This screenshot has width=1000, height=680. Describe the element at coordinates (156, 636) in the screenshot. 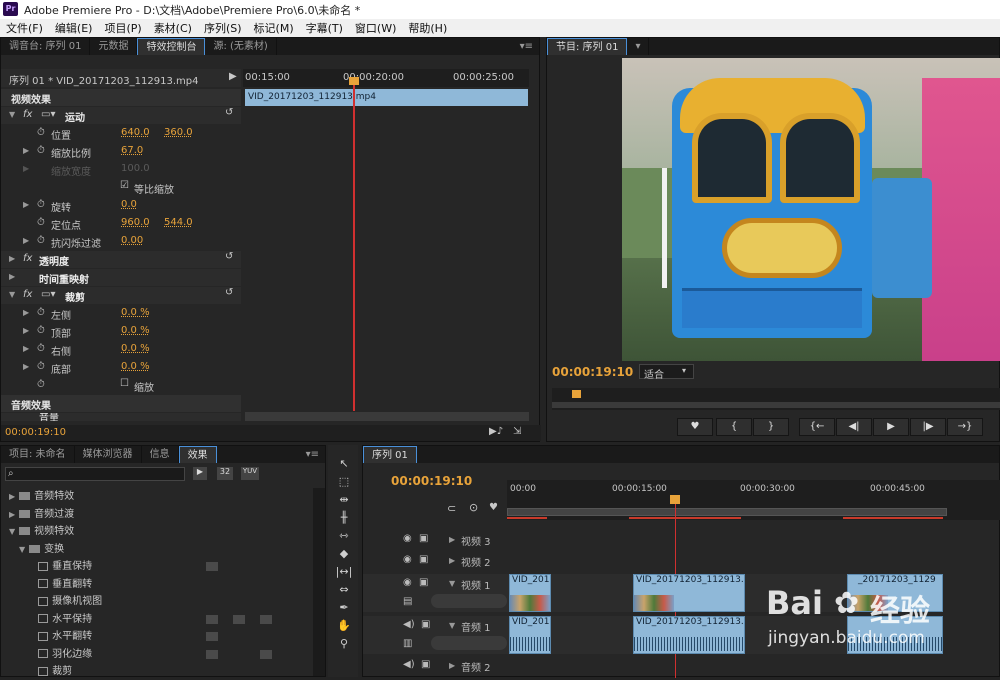

I see `effects-tree-item: 水平翻转` at that location.